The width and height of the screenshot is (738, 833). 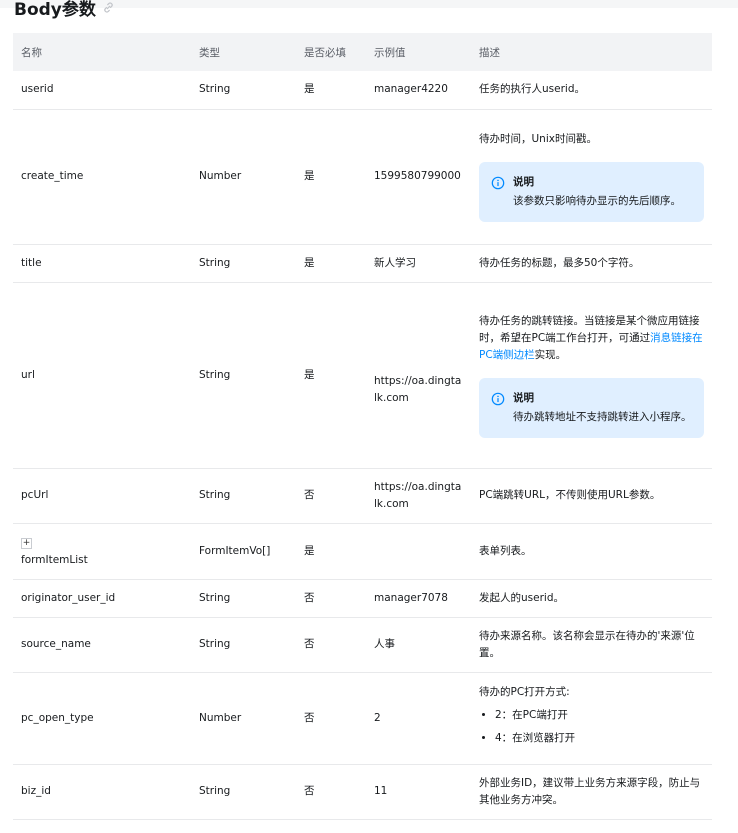 What do you see at coordinates (102, 52) in the screenshot?
I see `col-header-name: 名称` at bounding box center [102, 52].